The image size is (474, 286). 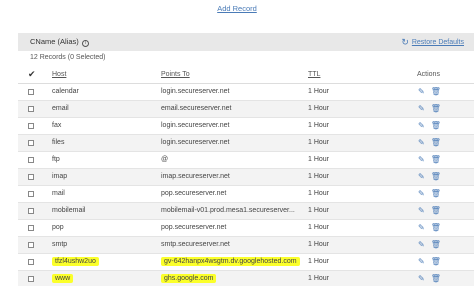 I want to click on select-all-checkmark-icon: ✔, so click(x=32, y=74).